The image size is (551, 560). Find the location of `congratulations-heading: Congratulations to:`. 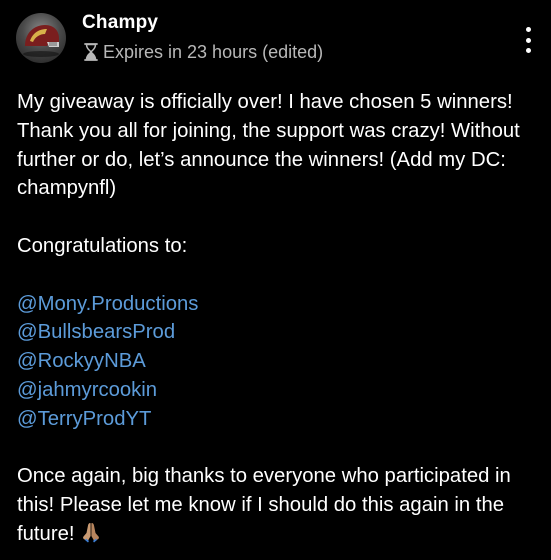

congratulations-heading: Congratulations to: is located at coordinates (102, 245).